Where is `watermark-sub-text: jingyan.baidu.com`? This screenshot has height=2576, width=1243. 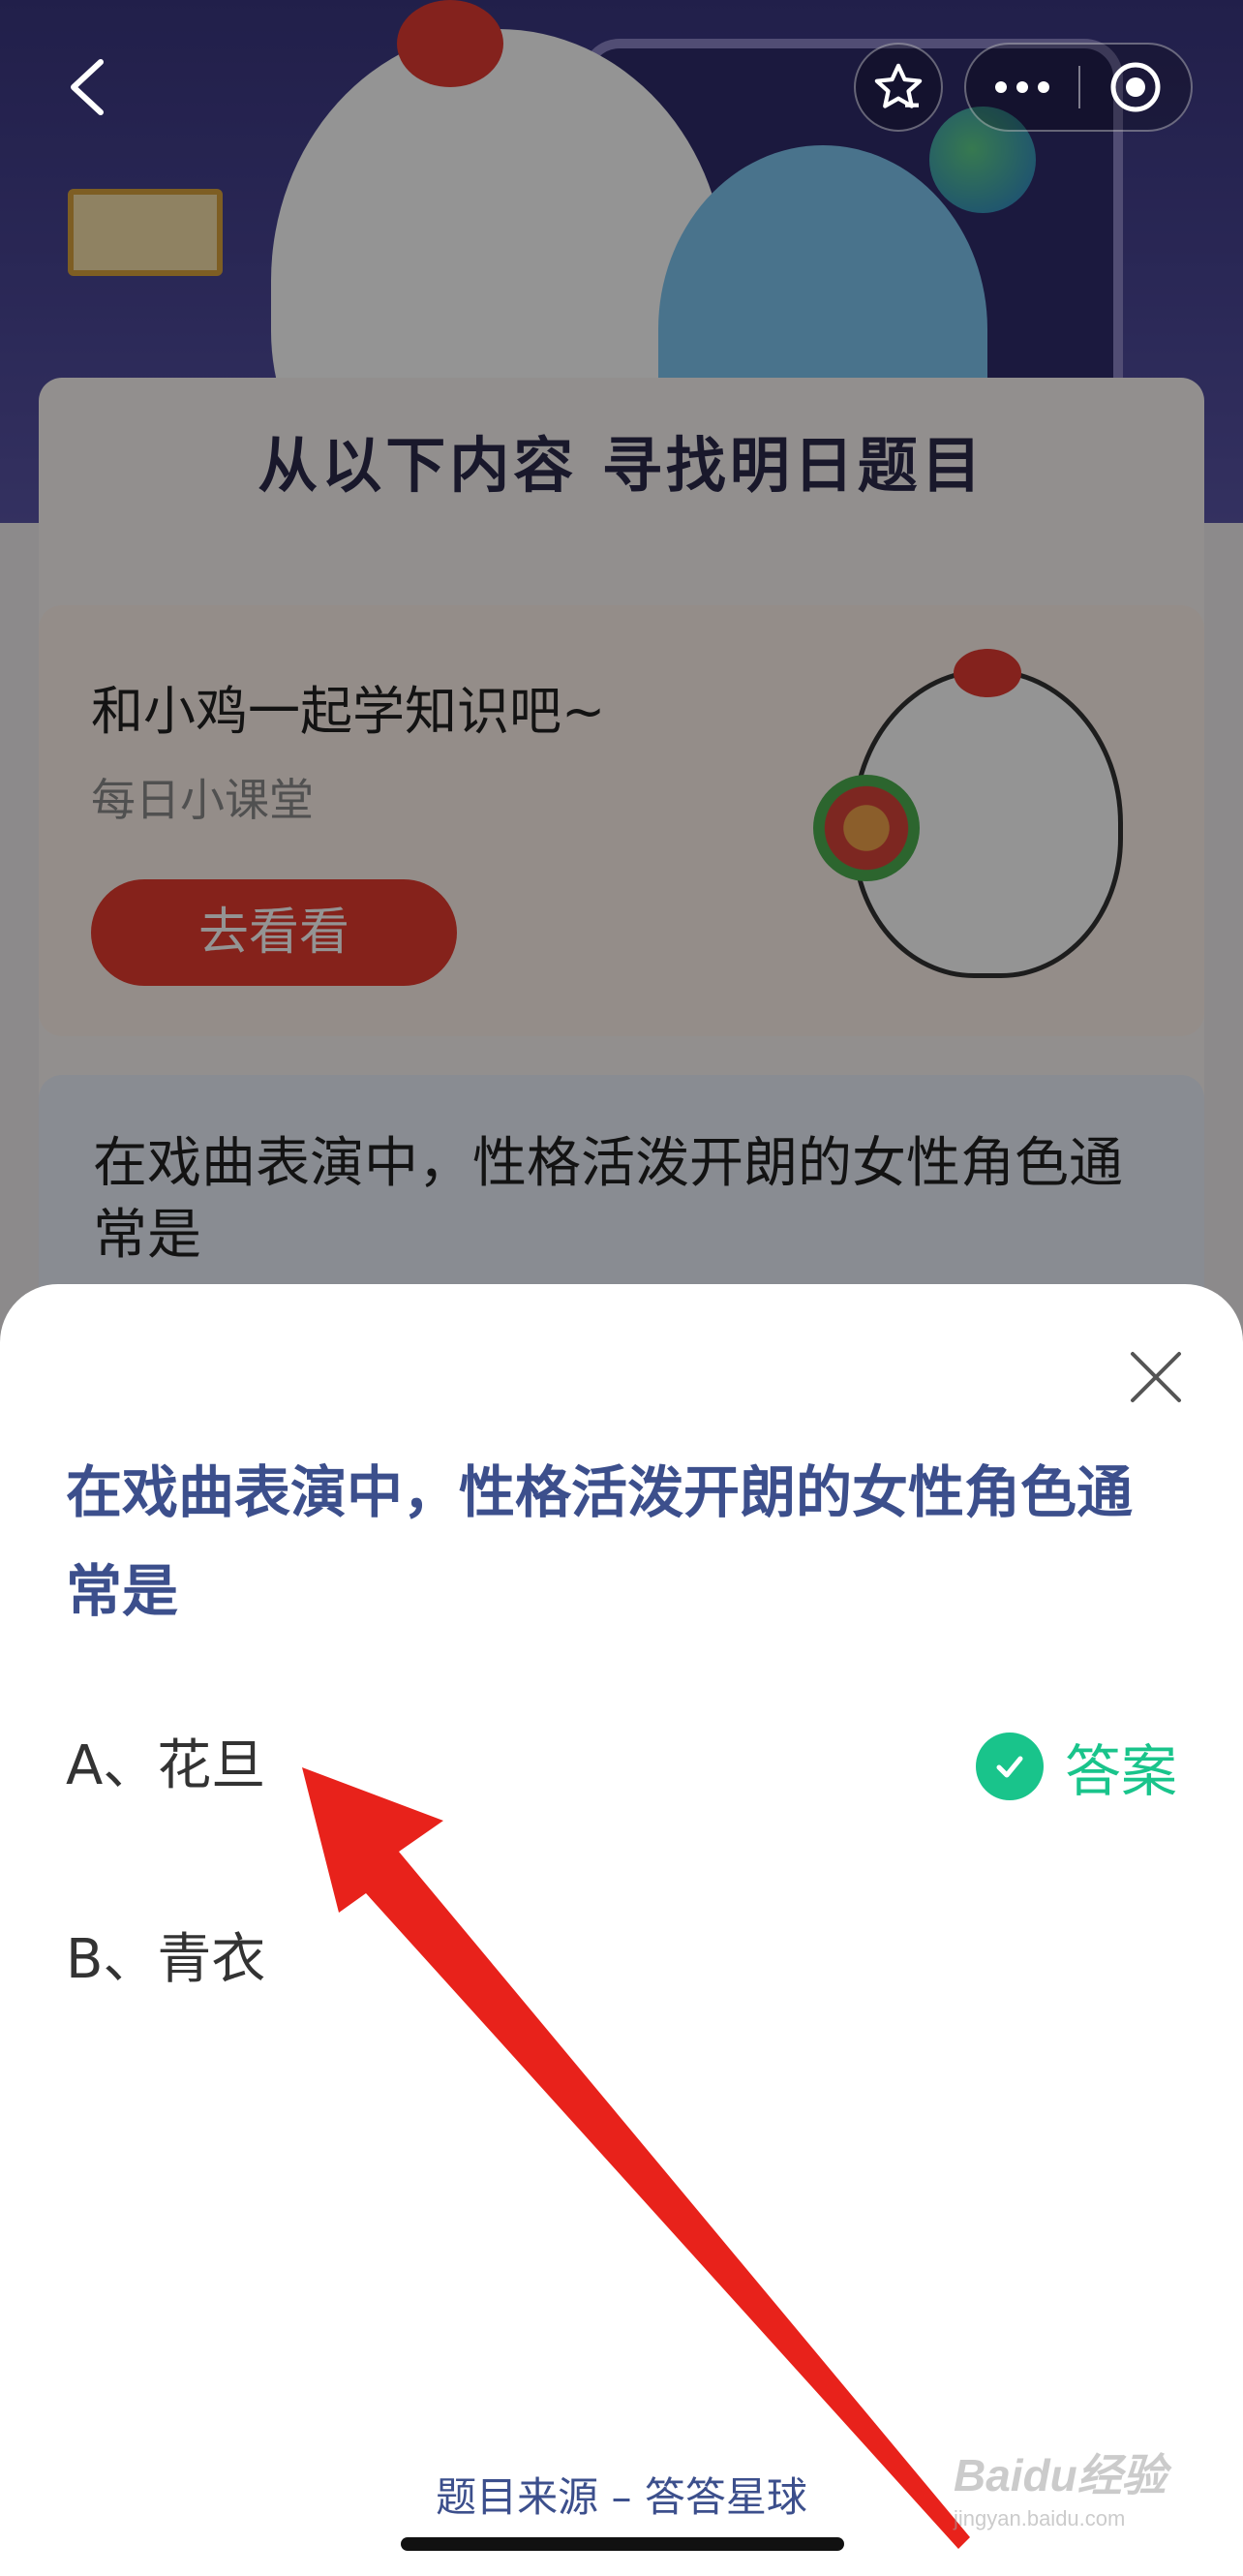
watermark-sub-text: jingyan.baidu.com is located at coordinates (1040, 2518).